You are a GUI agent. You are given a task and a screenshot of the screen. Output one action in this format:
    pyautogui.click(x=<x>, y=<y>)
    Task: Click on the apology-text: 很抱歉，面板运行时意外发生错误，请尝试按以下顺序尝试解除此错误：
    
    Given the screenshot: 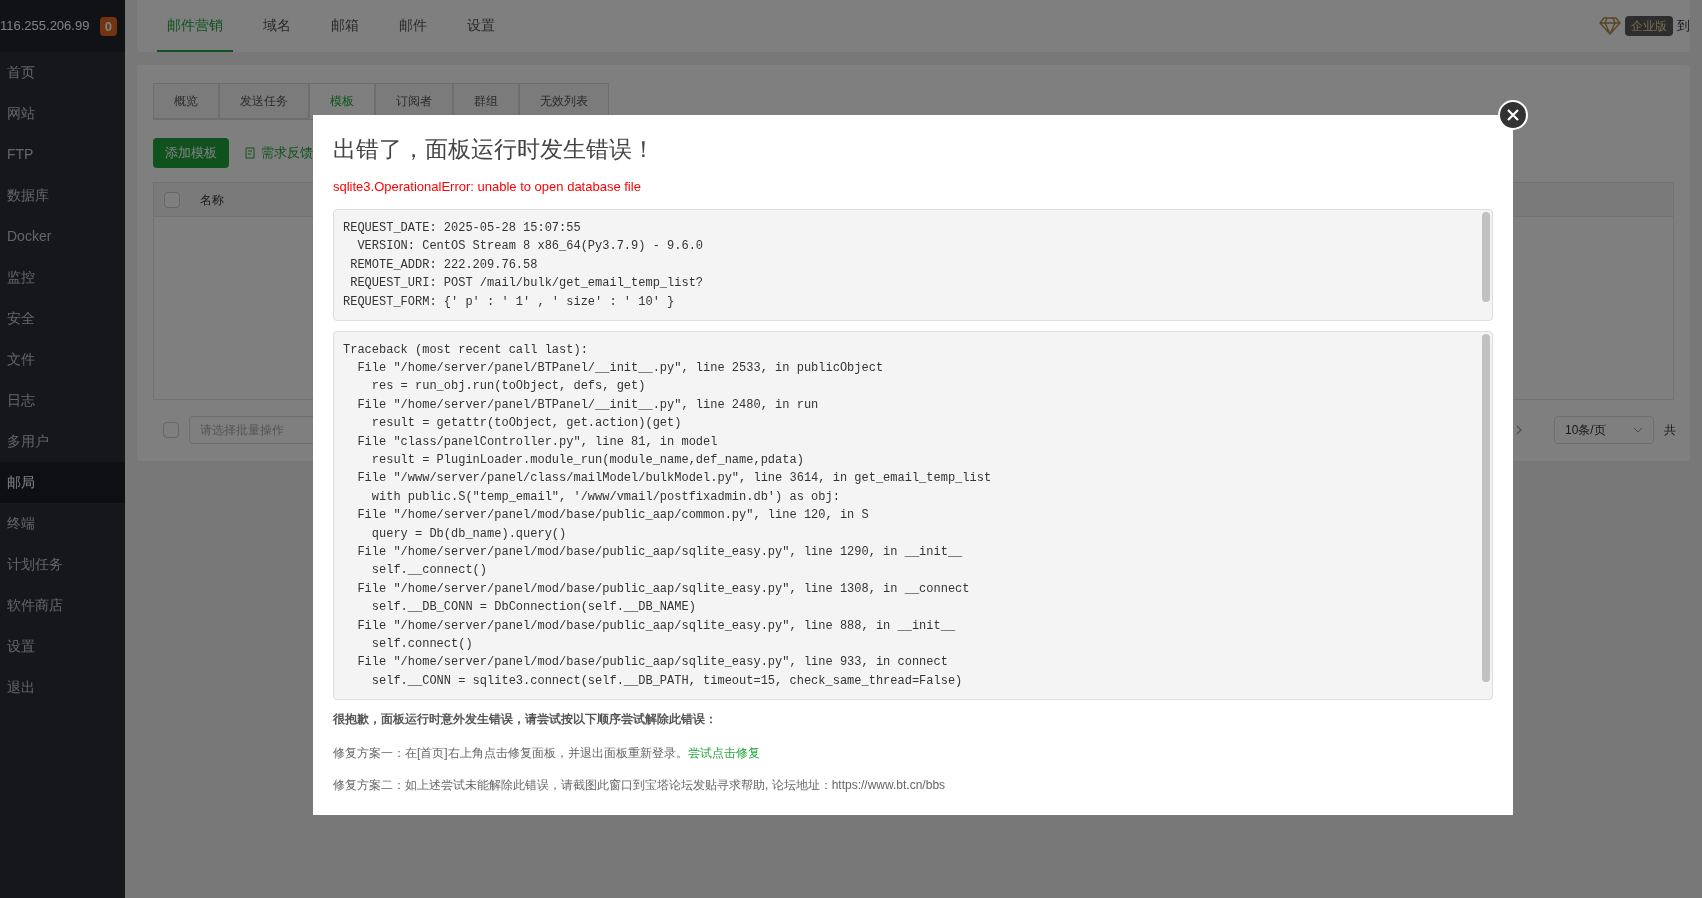 What is the action you would take?
    pyautogui.click(x=525, y=719)
    